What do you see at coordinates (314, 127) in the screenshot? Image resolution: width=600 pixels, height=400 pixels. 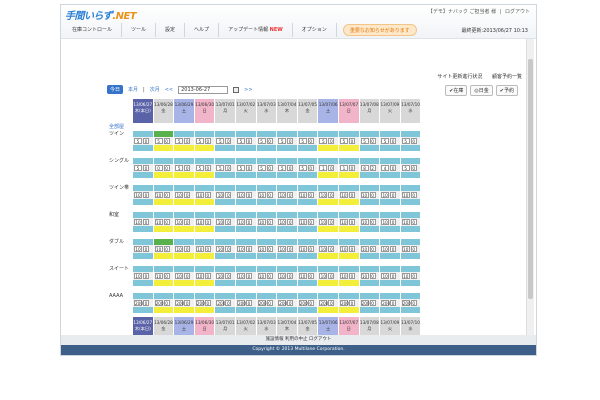 I see `all-rooms-link: 全部屋` at bounding box center [314, 127].